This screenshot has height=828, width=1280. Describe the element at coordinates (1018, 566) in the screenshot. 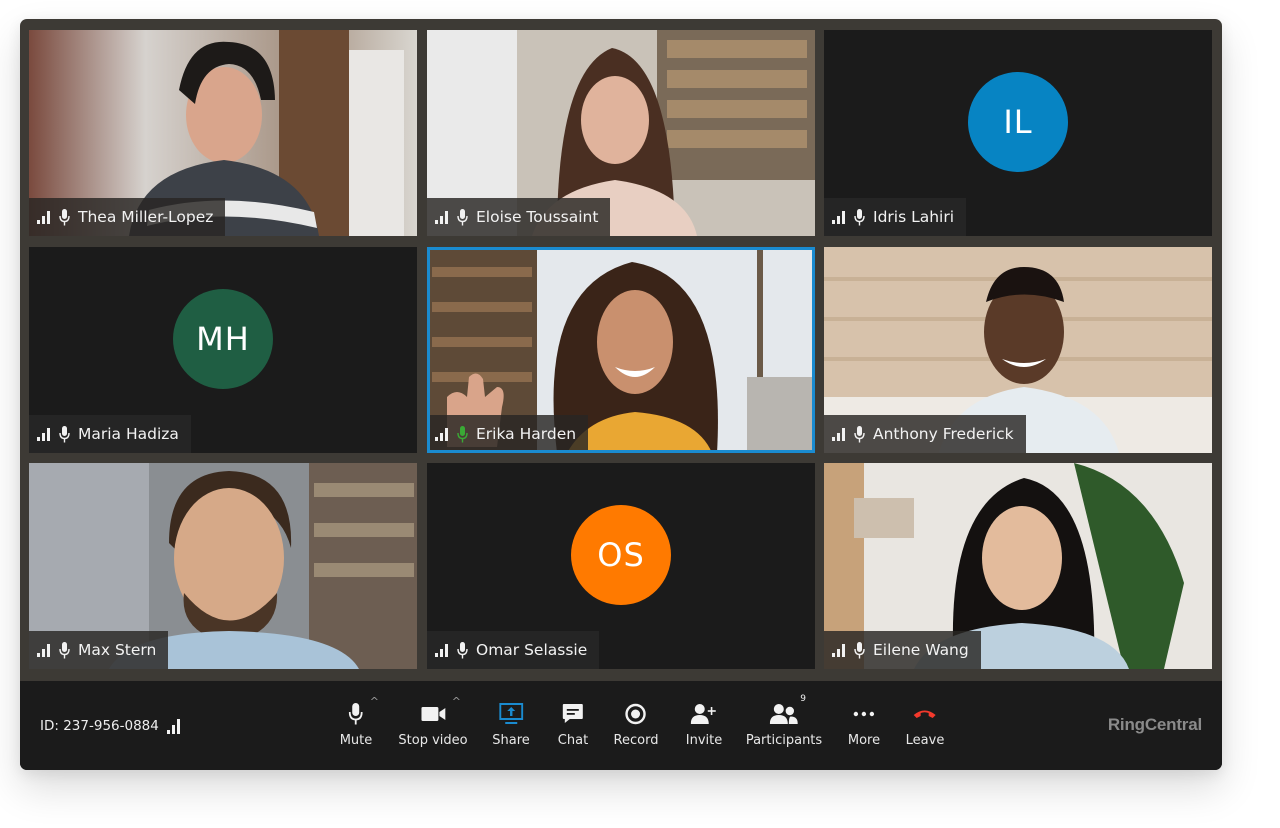

I see `participant-tile: Eilene Wang` at that location.